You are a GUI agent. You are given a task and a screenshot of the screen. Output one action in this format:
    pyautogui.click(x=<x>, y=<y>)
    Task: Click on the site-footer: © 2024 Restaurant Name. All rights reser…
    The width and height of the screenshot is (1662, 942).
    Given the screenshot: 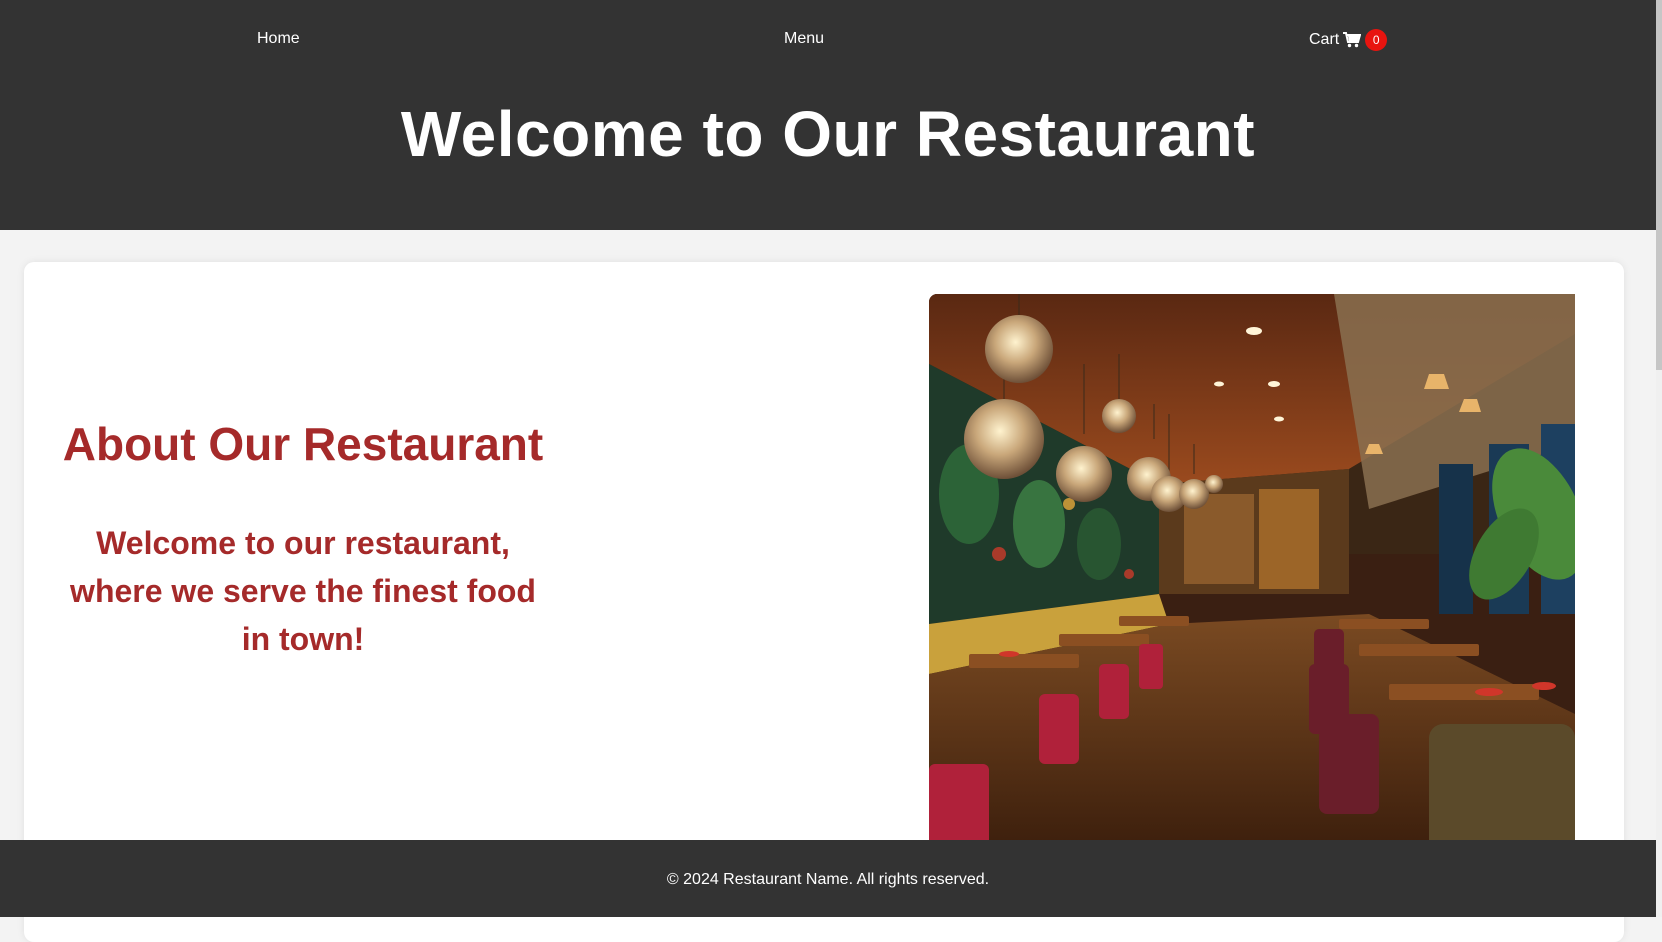 What is the action you would take?
    pyautogui.click(x=828, y=878)
    